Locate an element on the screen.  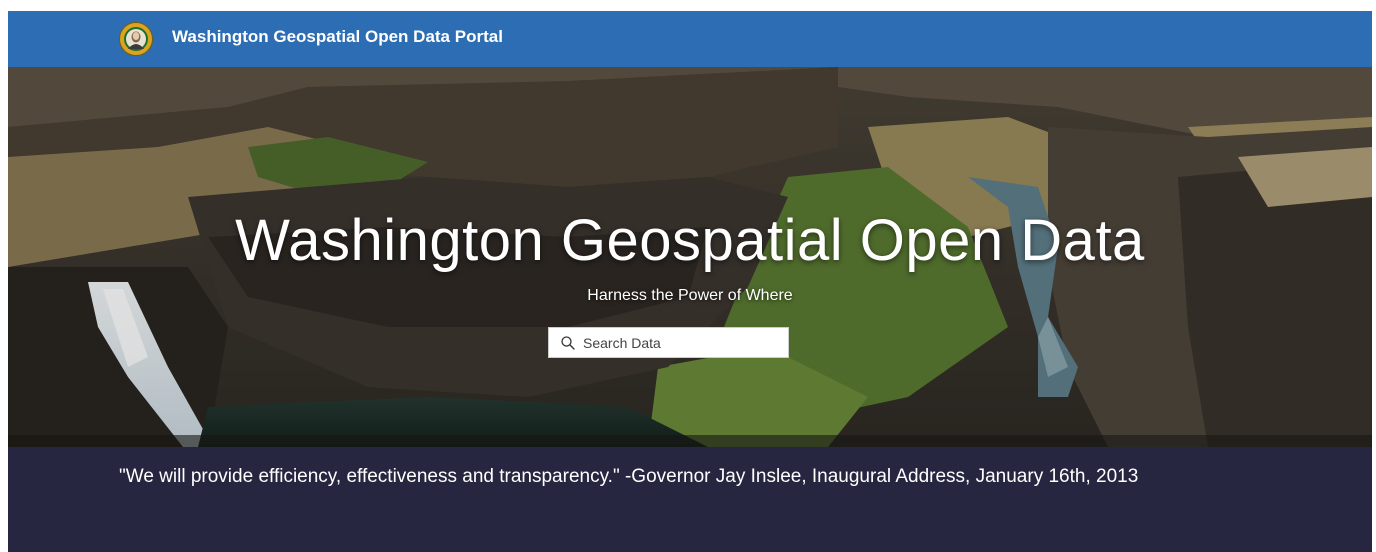
hero-subtitle: Harness the Power of Where is located at coordinates (690, 295).